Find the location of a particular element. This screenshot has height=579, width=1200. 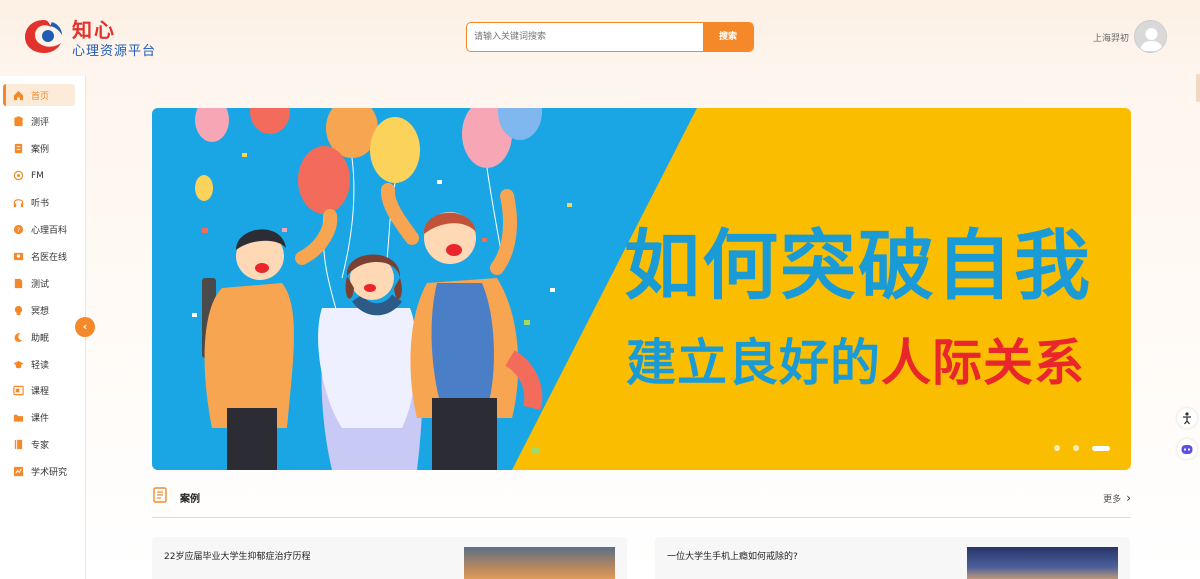

logo: 知心 心理资源平台 is located at coordinates (97, 37).